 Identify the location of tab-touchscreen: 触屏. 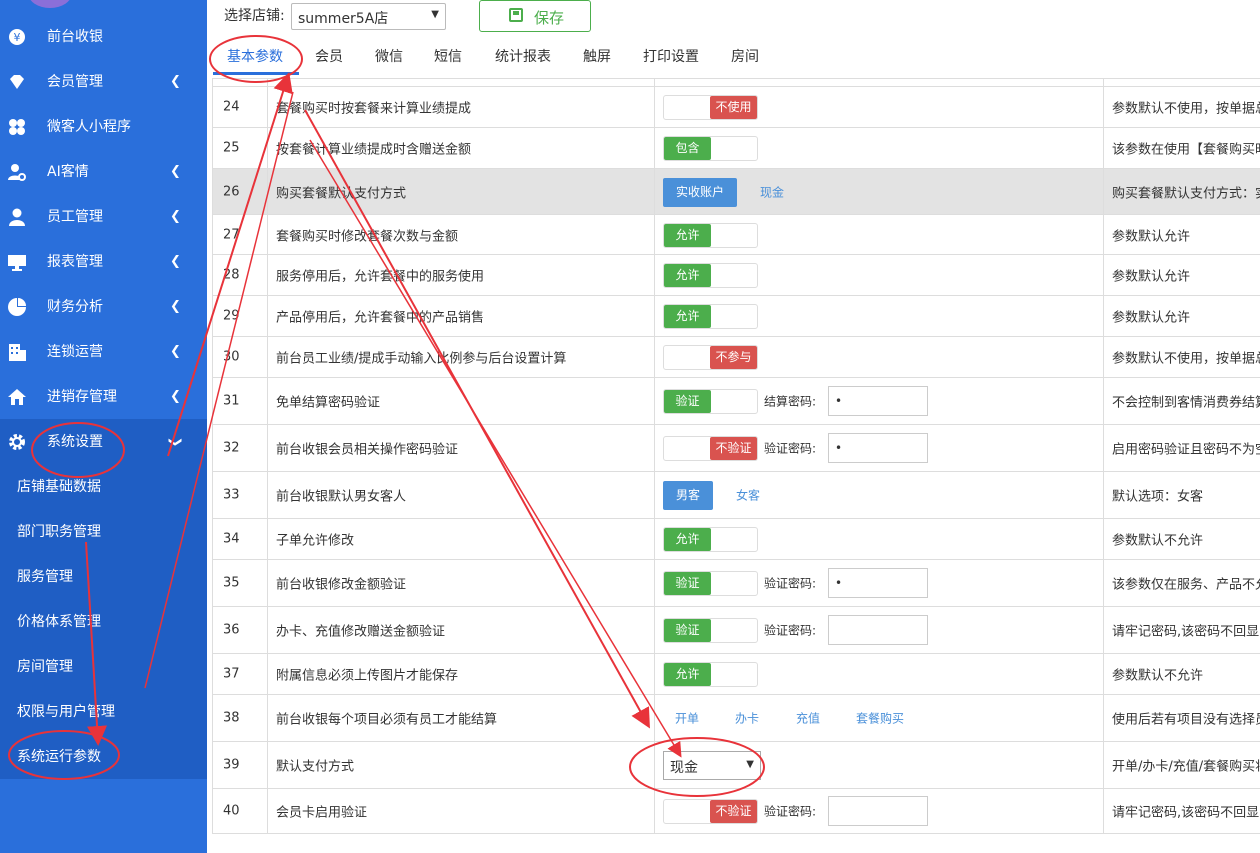
(597, 57).